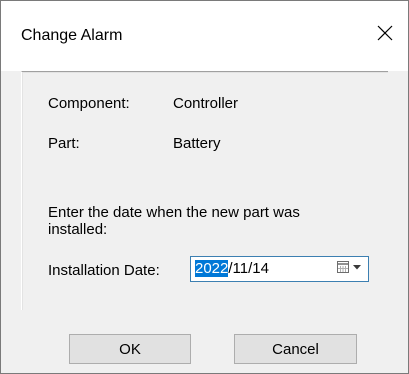  Describe the element at coordinates (130, 349) in the screenshot. I see `ok-button: OK` at that location.